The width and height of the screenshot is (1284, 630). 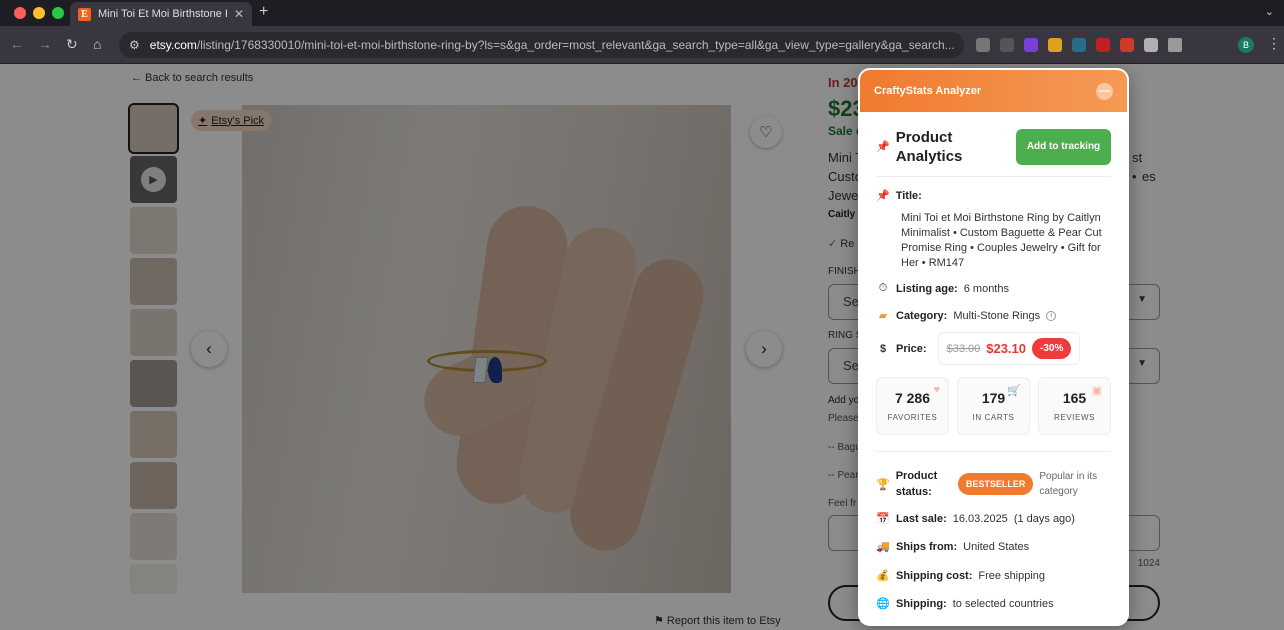 I want to click on folder-icon: ▰, so click(x=883, y=316).